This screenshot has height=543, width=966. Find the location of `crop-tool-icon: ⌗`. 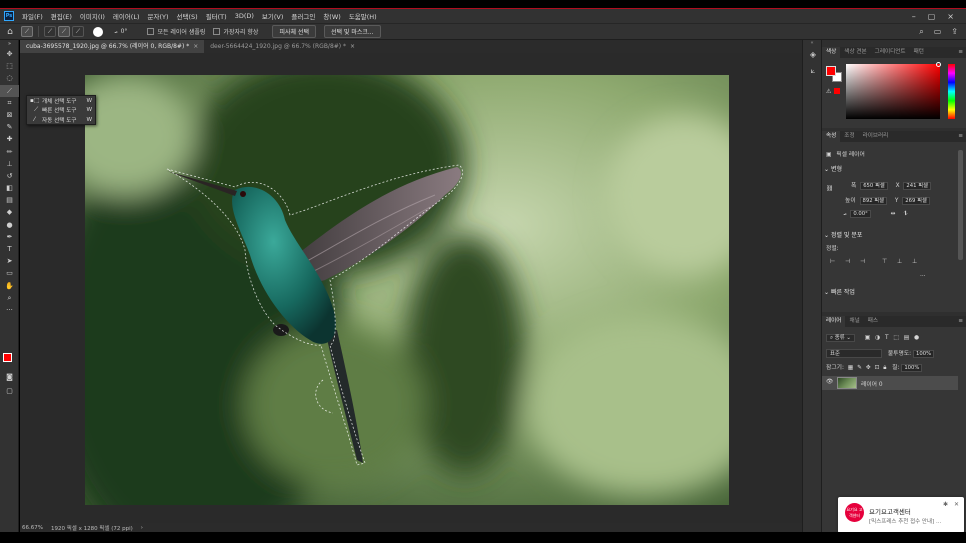

crop-tool-icon: ⌗ is located at coordinates (9, 103).